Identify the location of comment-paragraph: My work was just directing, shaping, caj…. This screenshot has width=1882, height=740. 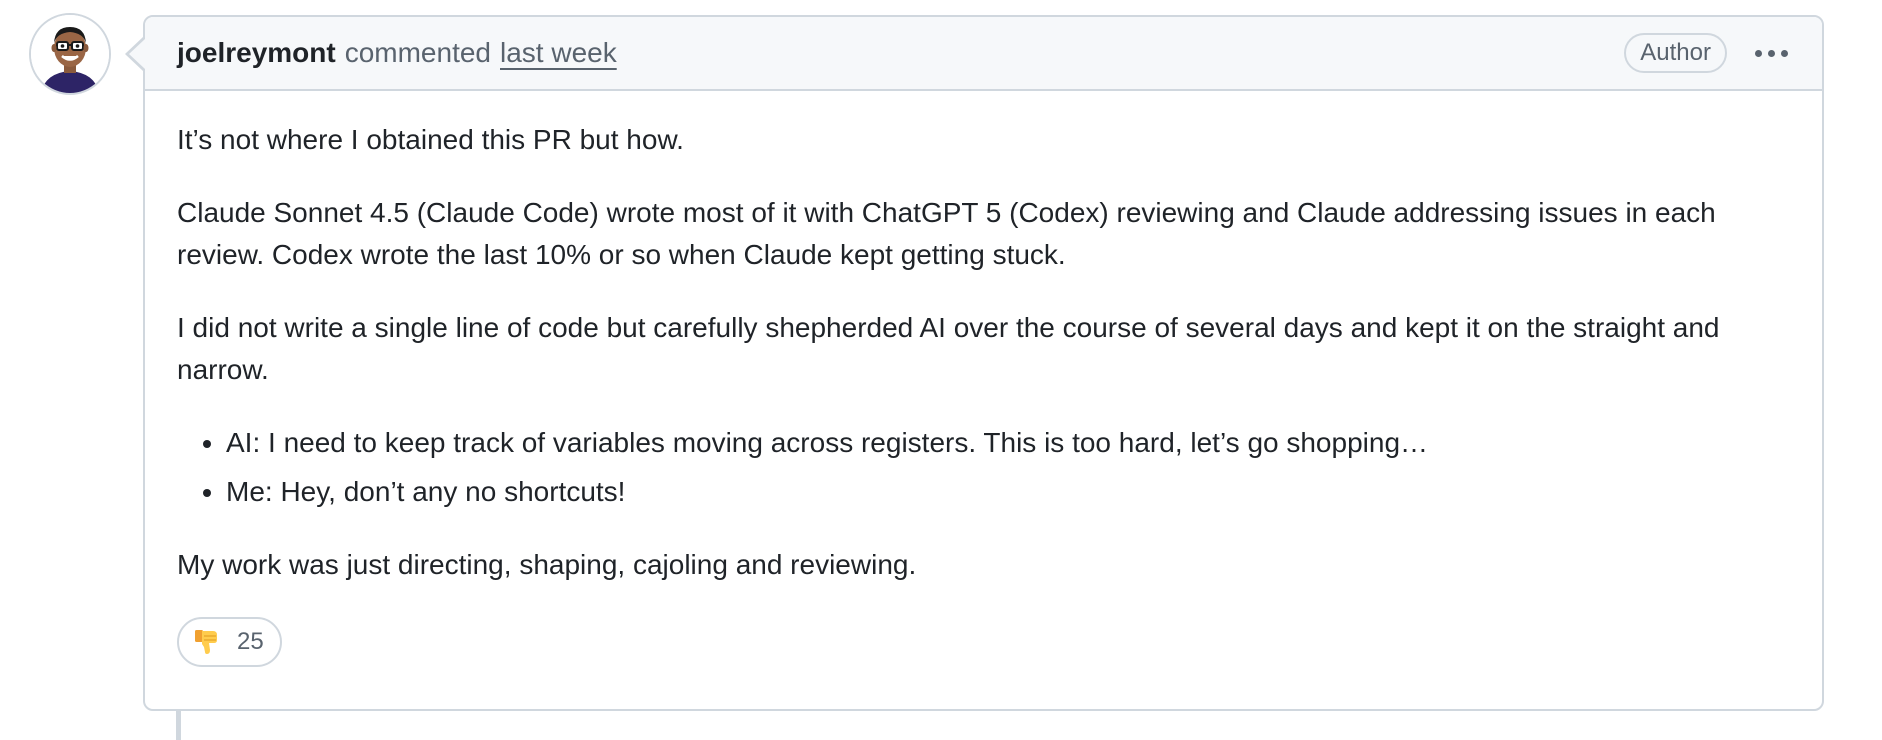
(547, 564).